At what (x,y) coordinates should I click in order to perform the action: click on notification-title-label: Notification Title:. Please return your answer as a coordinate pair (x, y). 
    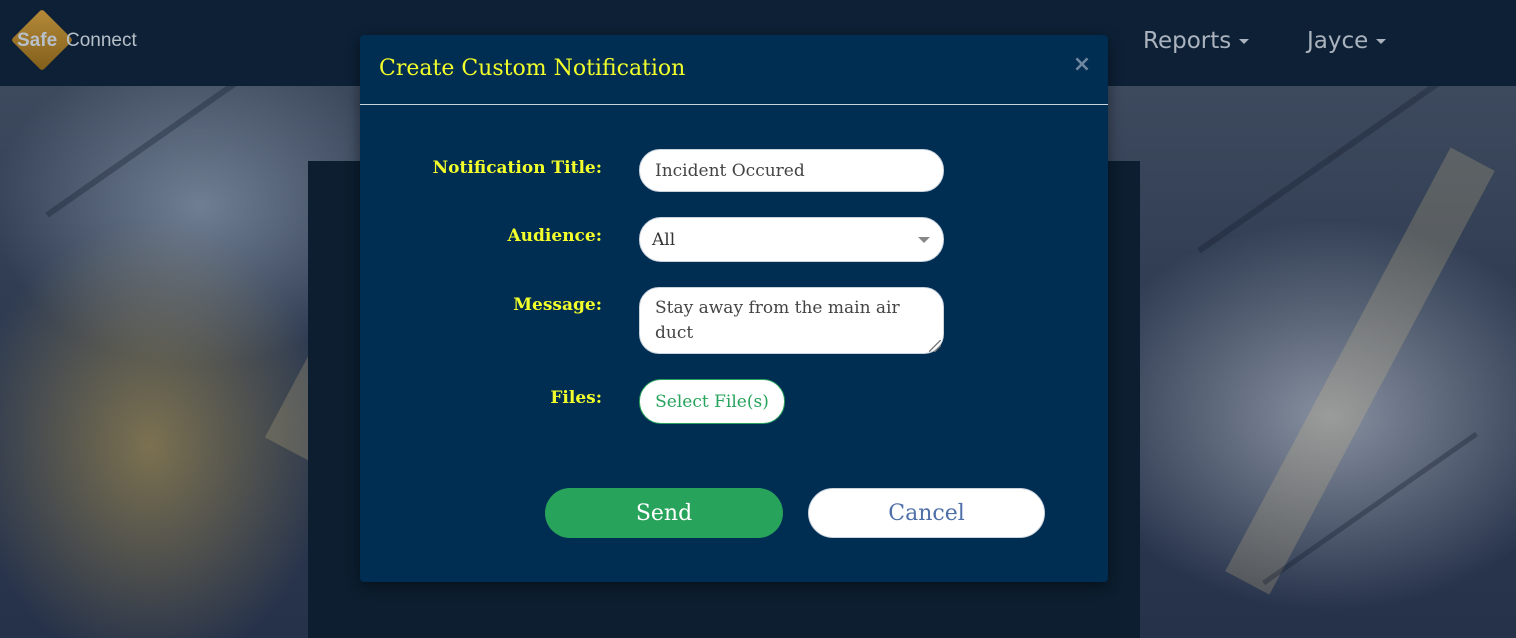
    Looking at the image, I should click on (517, 168).